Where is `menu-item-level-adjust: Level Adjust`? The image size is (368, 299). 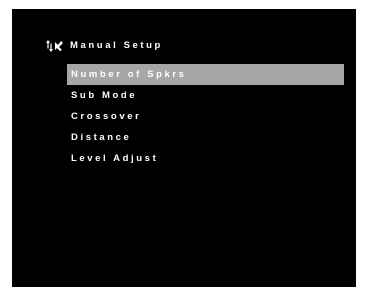 menu-item-level-adjust: Level Adjust is located at coordinates (205, 158).